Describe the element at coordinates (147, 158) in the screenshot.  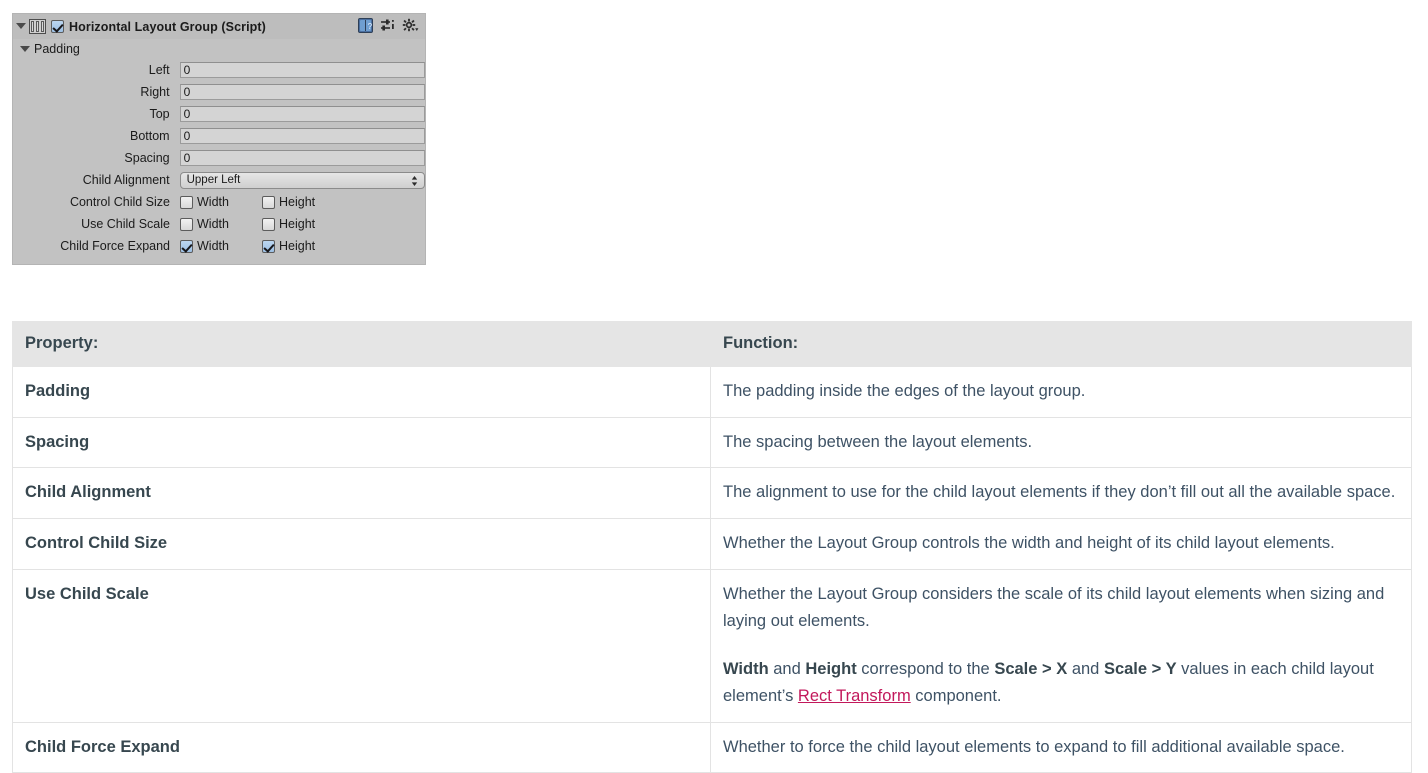
I see `spacing-label: Spacing` at that location.